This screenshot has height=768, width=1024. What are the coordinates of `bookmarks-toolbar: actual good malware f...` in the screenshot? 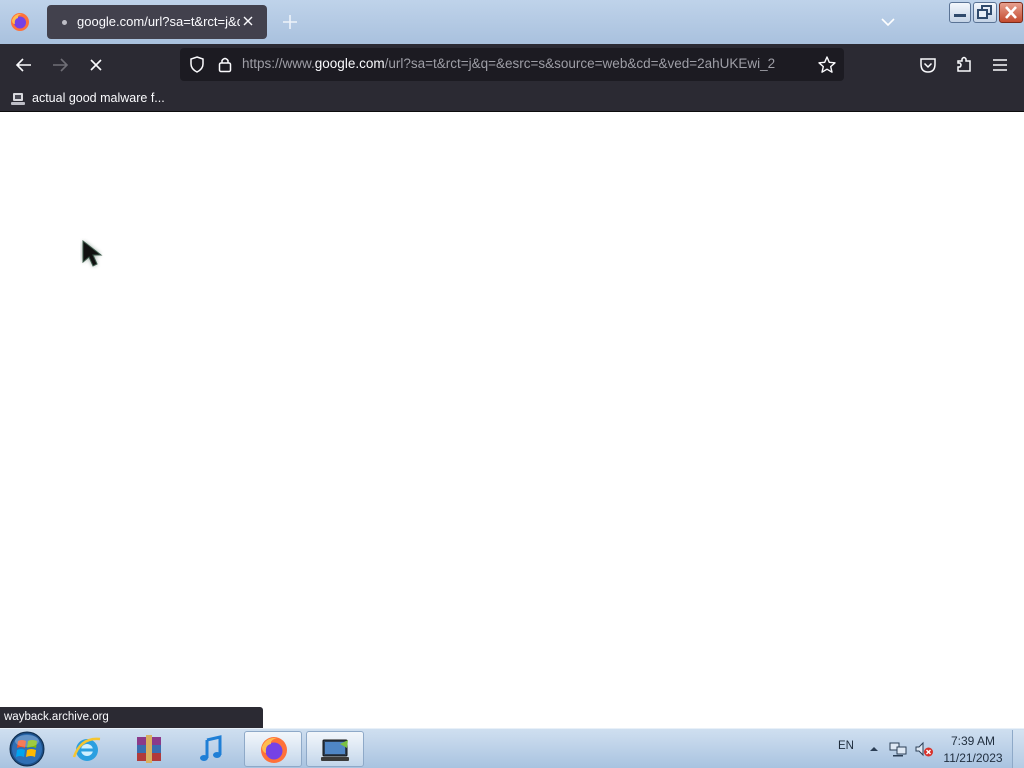 It's located at (512, 99).